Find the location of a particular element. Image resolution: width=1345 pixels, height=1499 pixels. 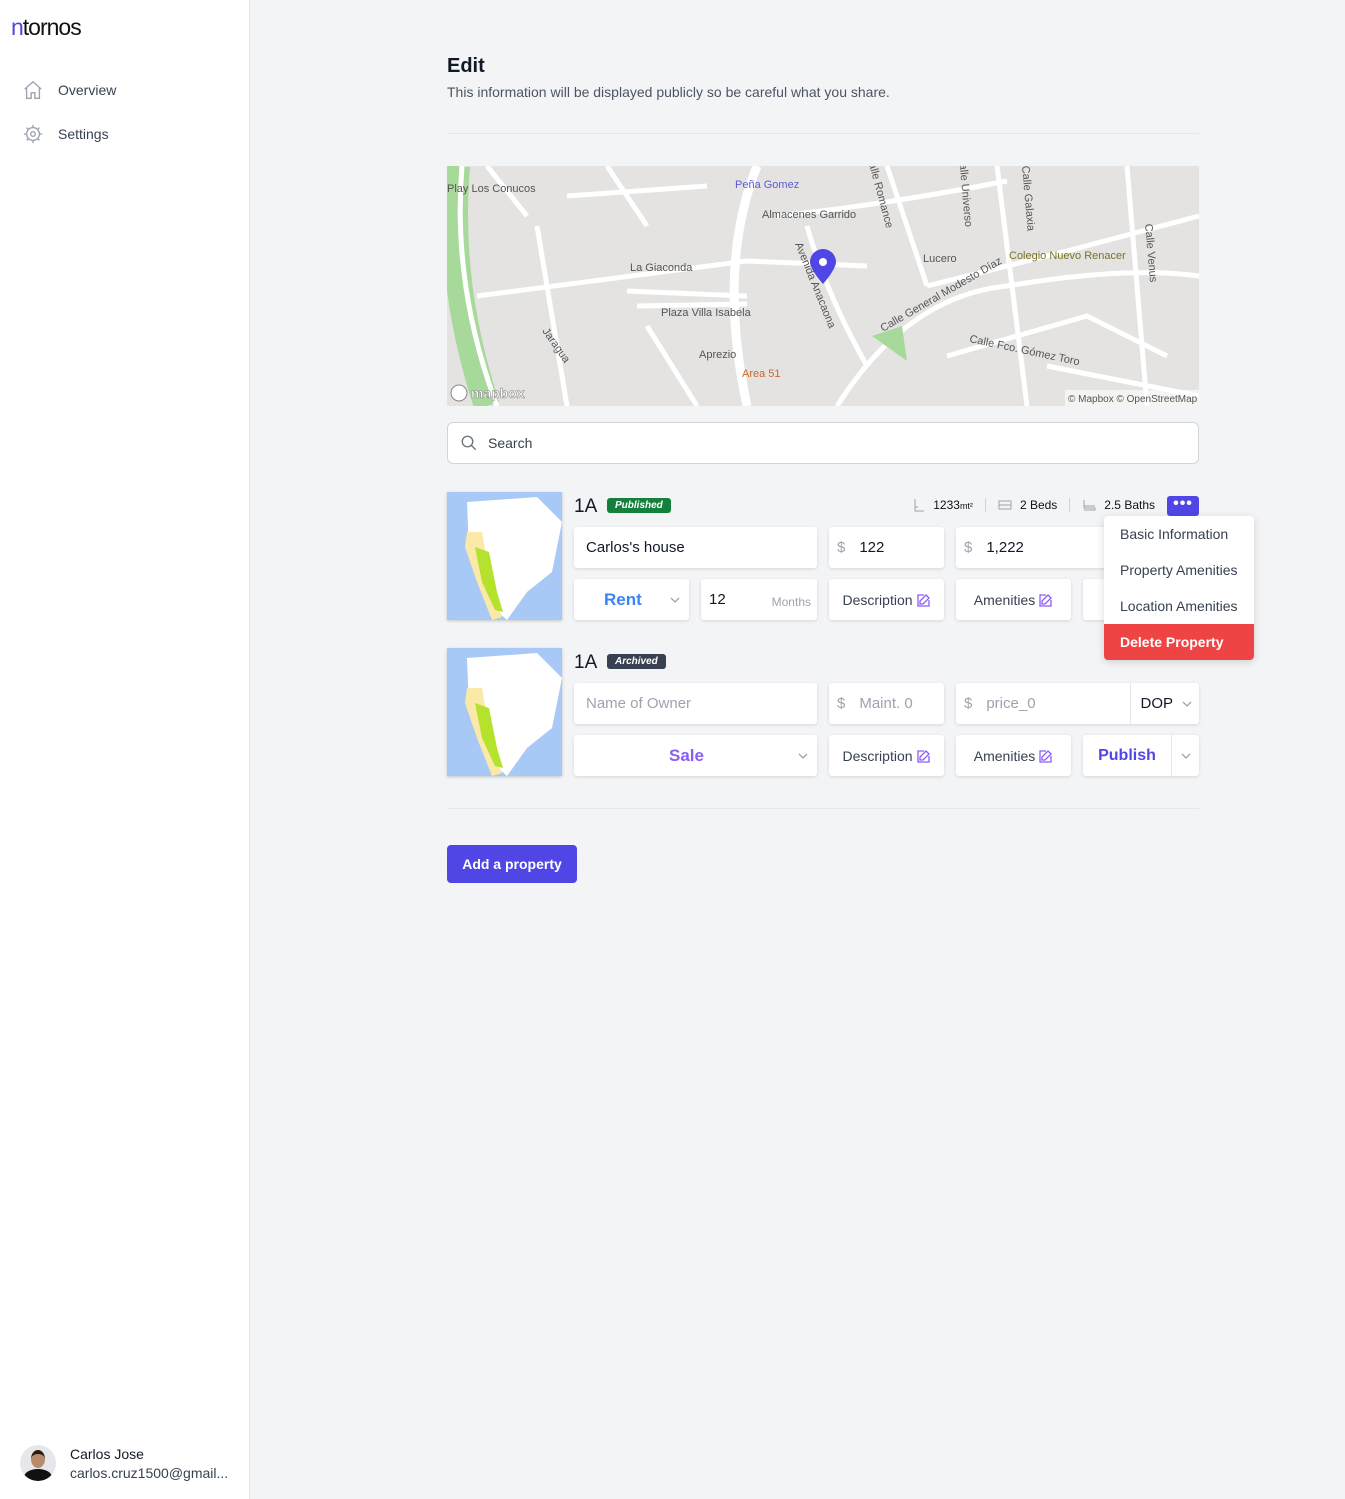

user-name: Carlos Jose is located at coordinates (107, 1453).